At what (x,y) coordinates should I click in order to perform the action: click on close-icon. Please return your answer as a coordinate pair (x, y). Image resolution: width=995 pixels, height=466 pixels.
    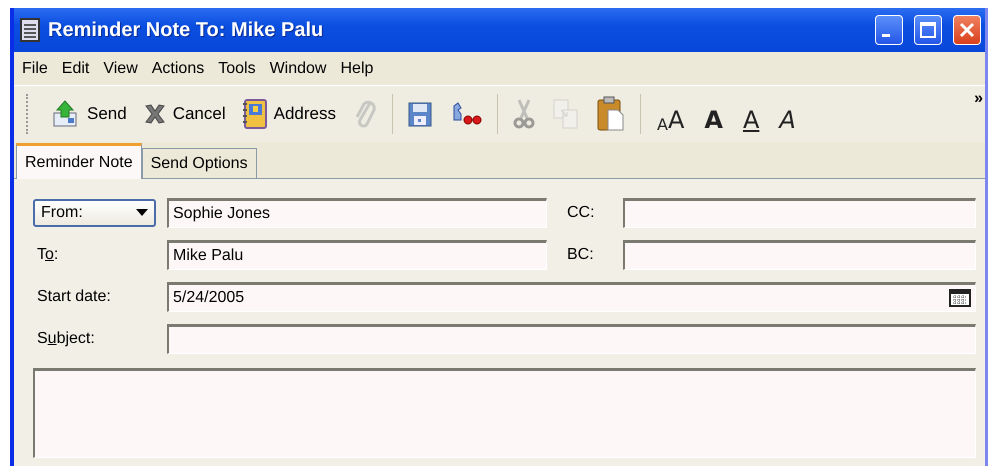
    Looking at the image, I should click on (967, 30).